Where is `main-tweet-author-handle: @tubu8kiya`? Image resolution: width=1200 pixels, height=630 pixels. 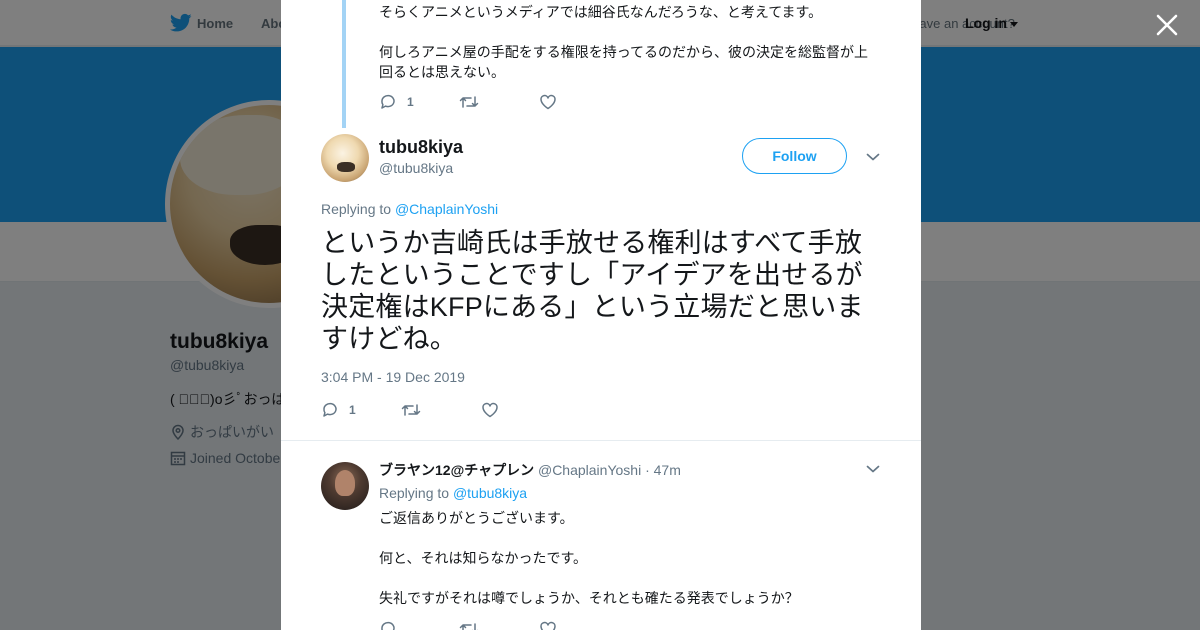 main-tweet-author-handle: @tubu8kiya is located at coordinates (416, 168).